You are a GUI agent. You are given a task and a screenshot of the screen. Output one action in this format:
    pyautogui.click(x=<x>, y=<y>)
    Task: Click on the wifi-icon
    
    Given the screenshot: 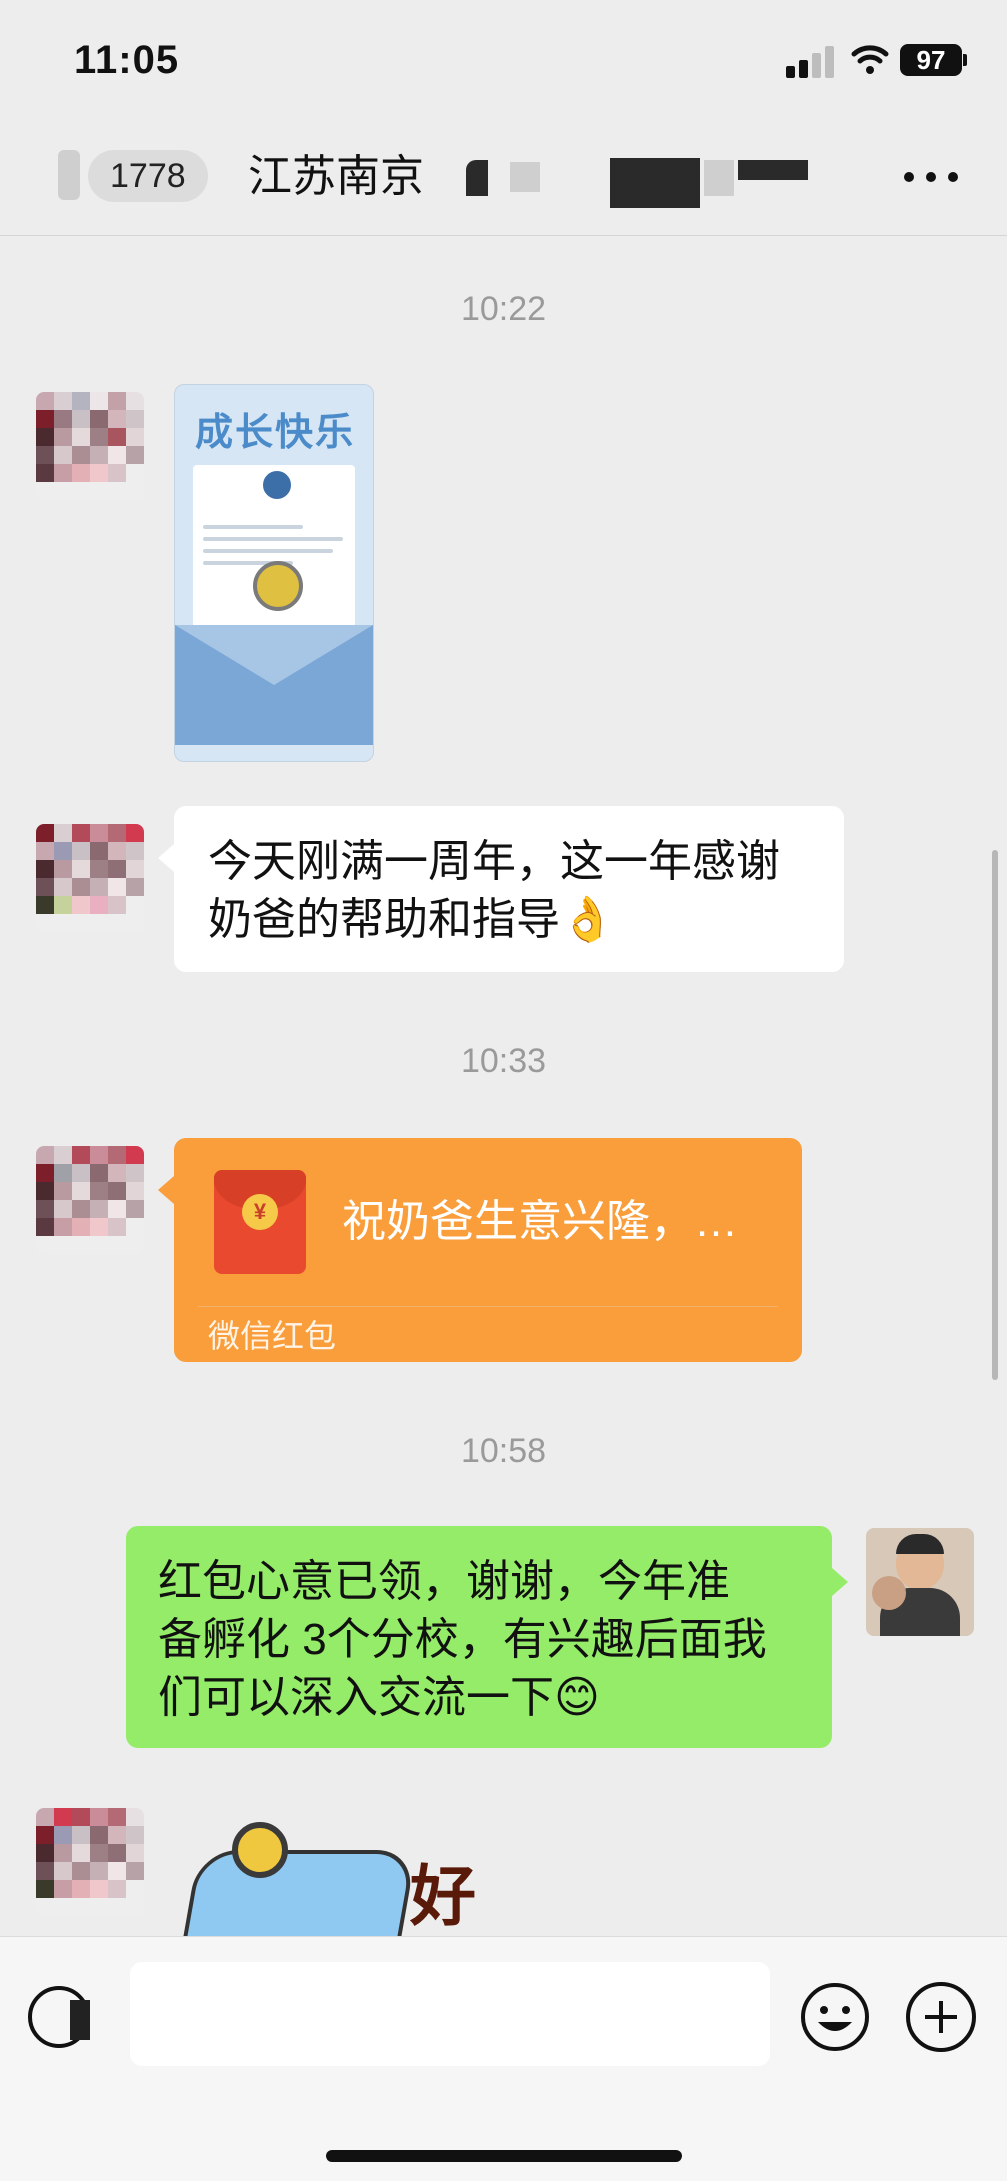 What is the action you would take?
    pyautogui.click(x=870, y=59)
    